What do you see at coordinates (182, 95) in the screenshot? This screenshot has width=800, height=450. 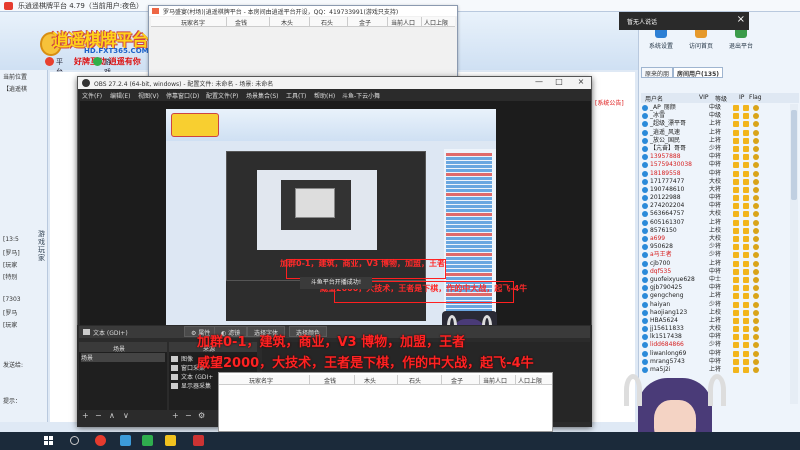 I see `menu-docks: 停靠窗口(D)` at bounding box center [182, 95].